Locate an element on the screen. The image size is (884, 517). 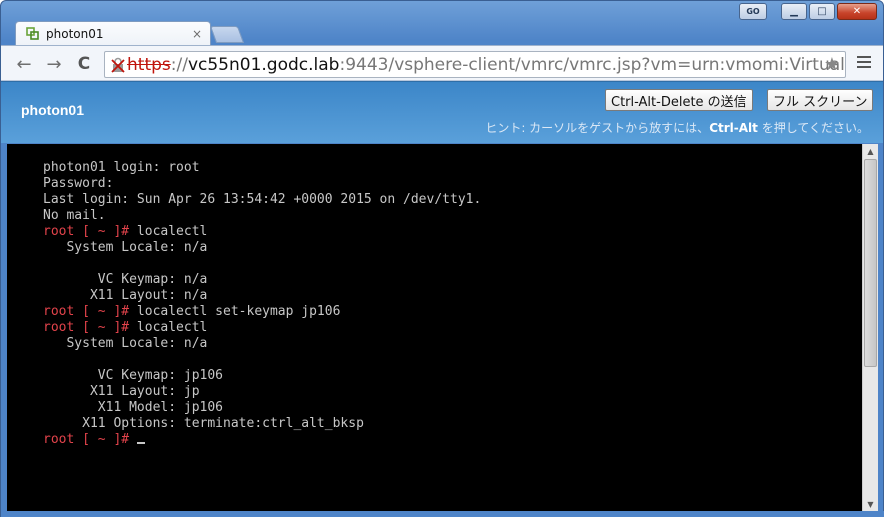
console-line: X11 Layout: jp is located at coordinates (452, 392).